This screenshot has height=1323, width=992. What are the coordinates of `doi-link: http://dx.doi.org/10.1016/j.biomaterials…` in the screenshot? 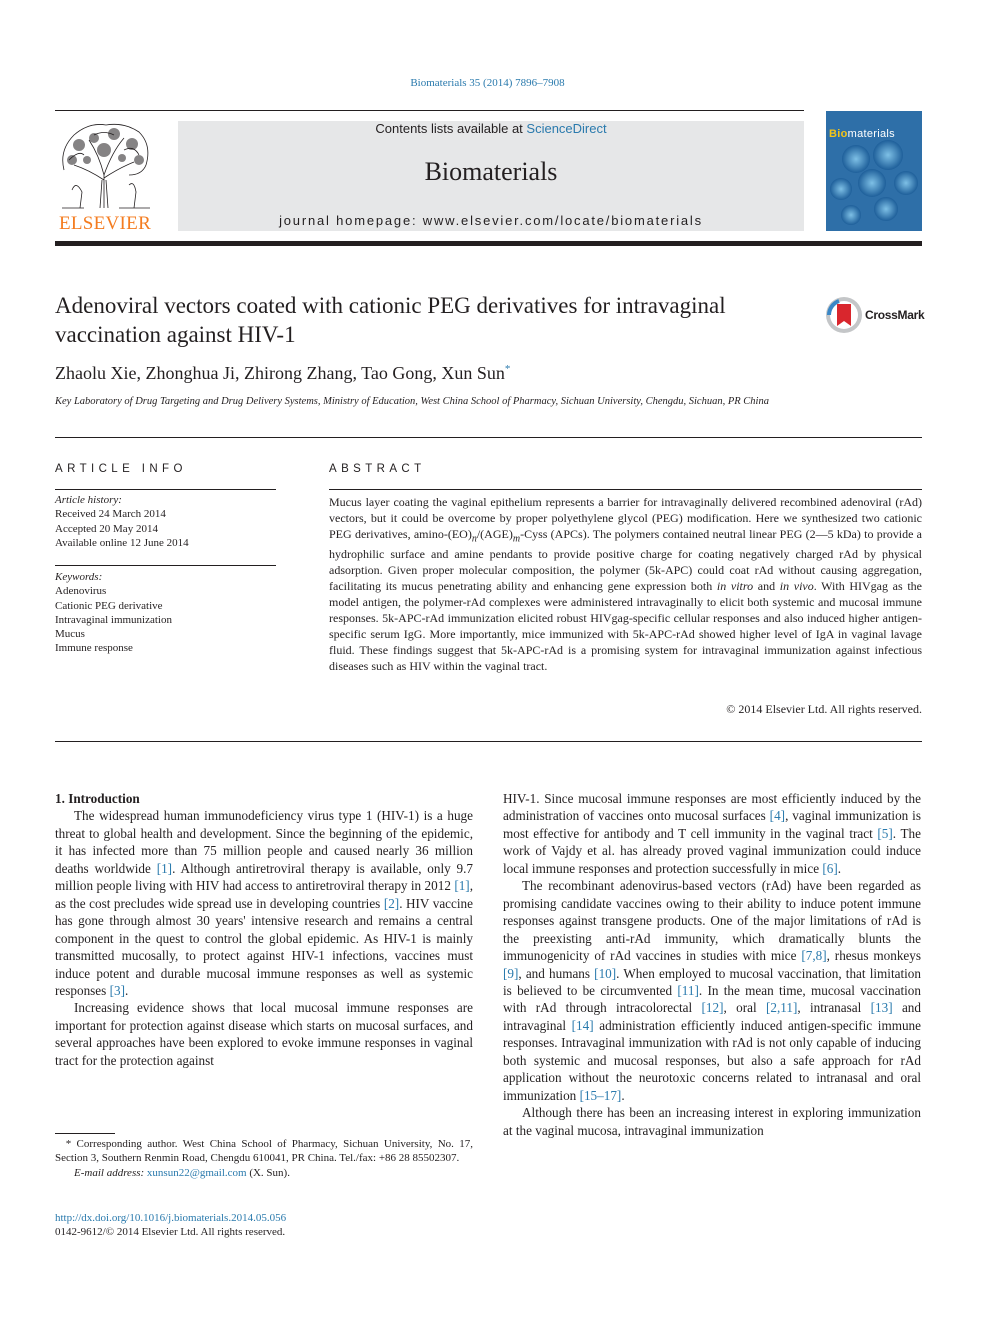 It's located at (170, 1218).